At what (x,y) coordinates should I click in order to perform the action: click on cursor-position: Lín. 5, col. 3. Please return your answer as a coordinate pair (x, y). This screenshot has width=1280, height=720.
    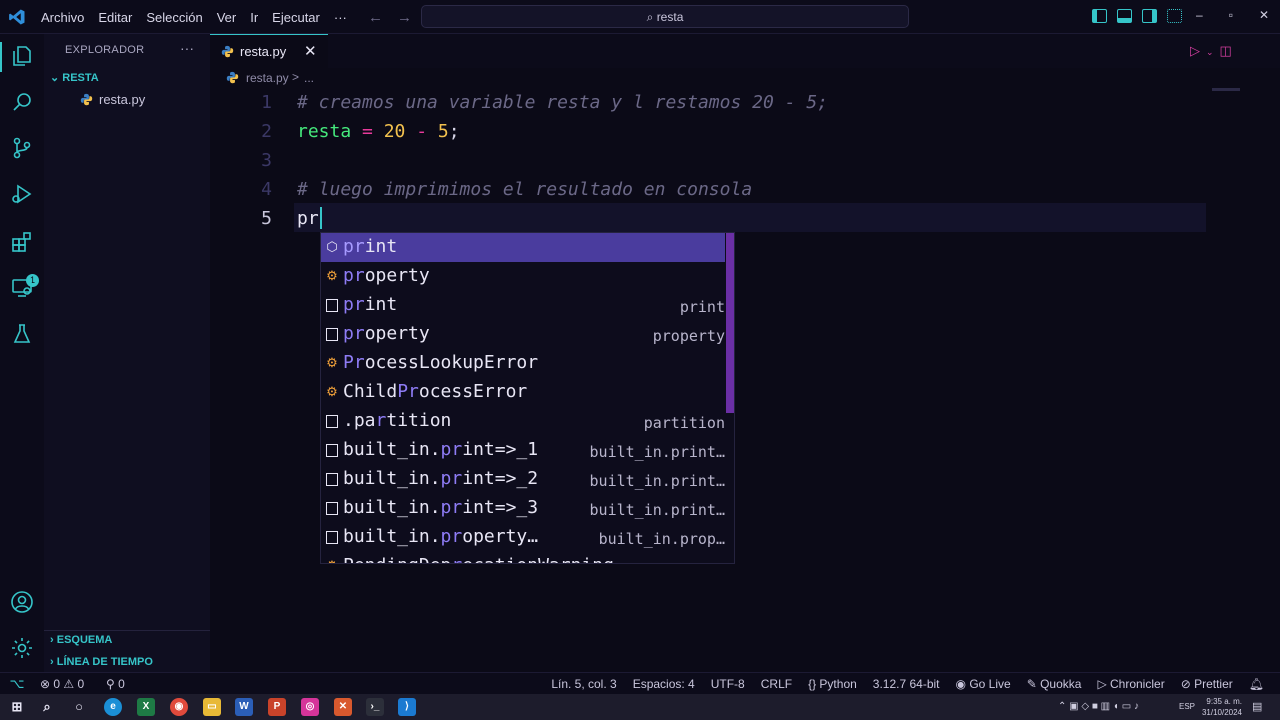
    Looking at the image, I should click on (583, 684).